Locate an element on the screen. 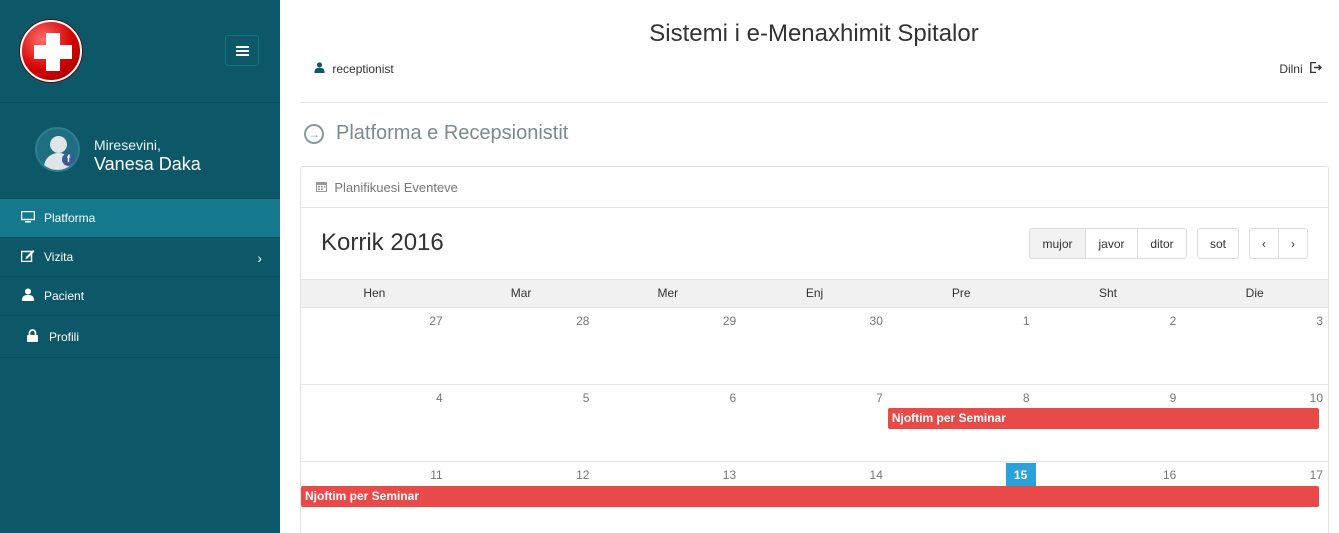 The width and height of the screenshot is (1339, 533). view-month-button: mujor is located at coordinates (1057, 243).